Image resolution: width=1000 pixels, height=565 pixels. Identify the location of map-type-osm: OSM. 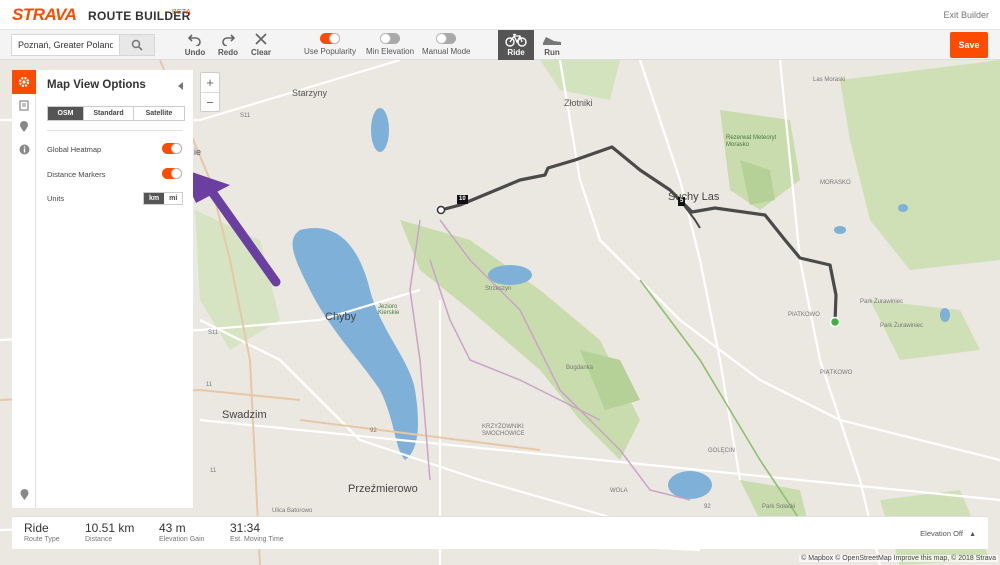
(66, 113).